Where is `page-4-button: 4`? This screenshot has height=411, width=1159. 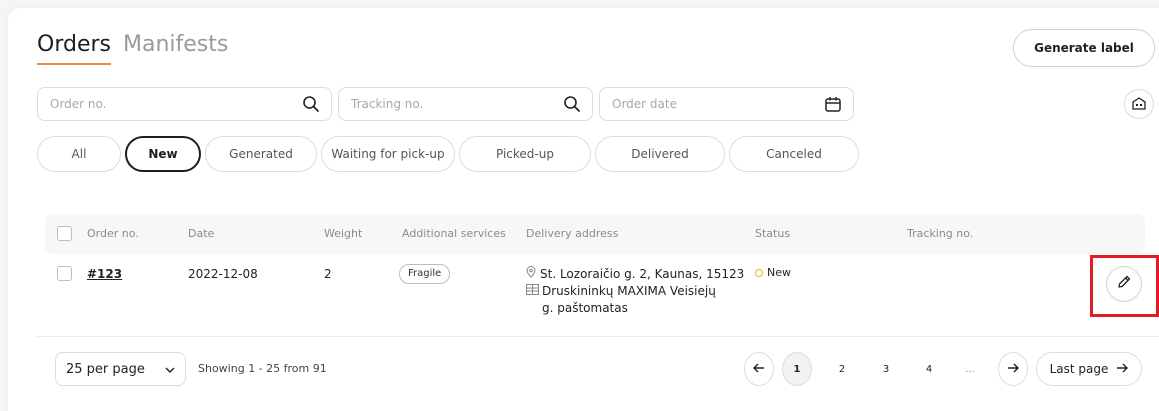 page-4-button: 4 is located at coordinates (929, 369).